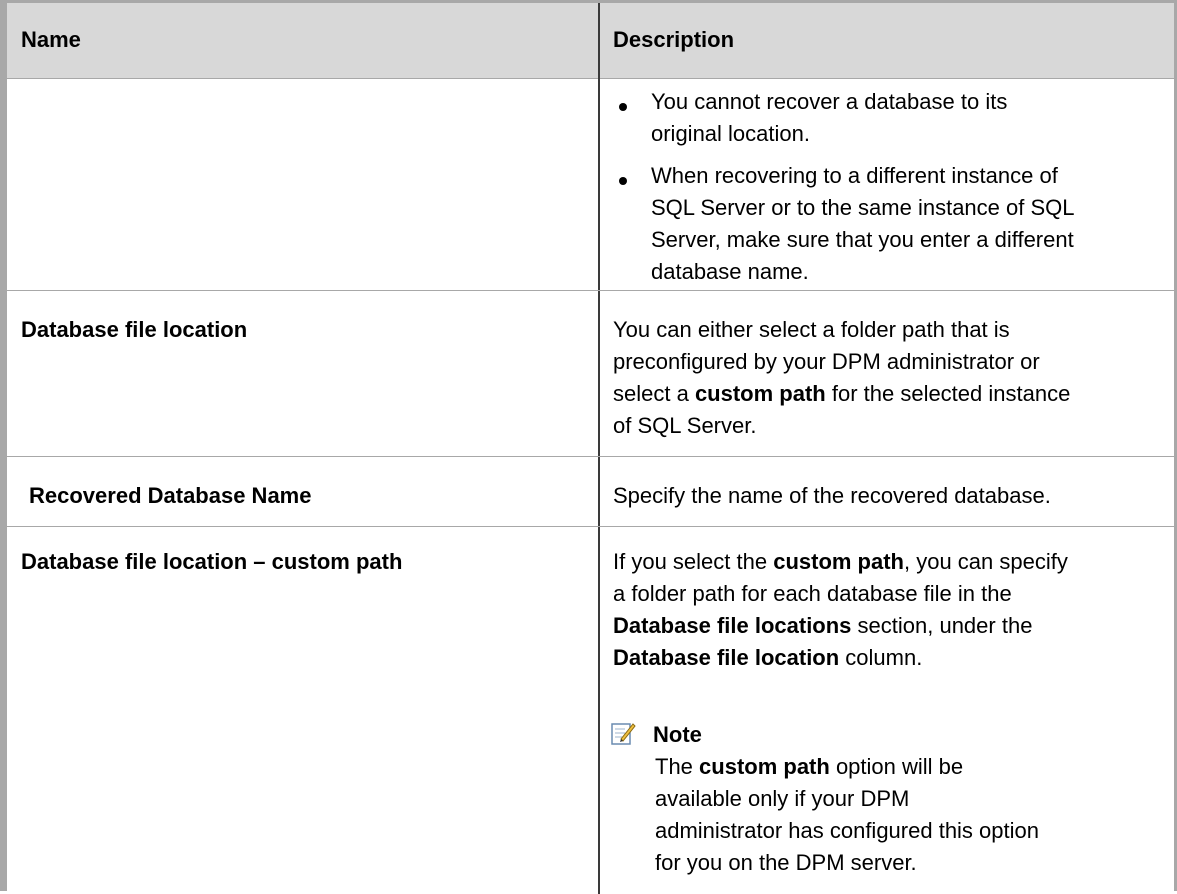 This screenshot has height=894, width=1177. What do you see at coordinates (51, 39) in the screenshot?
I see `header-name: Name` at bounding box center [51, 39].